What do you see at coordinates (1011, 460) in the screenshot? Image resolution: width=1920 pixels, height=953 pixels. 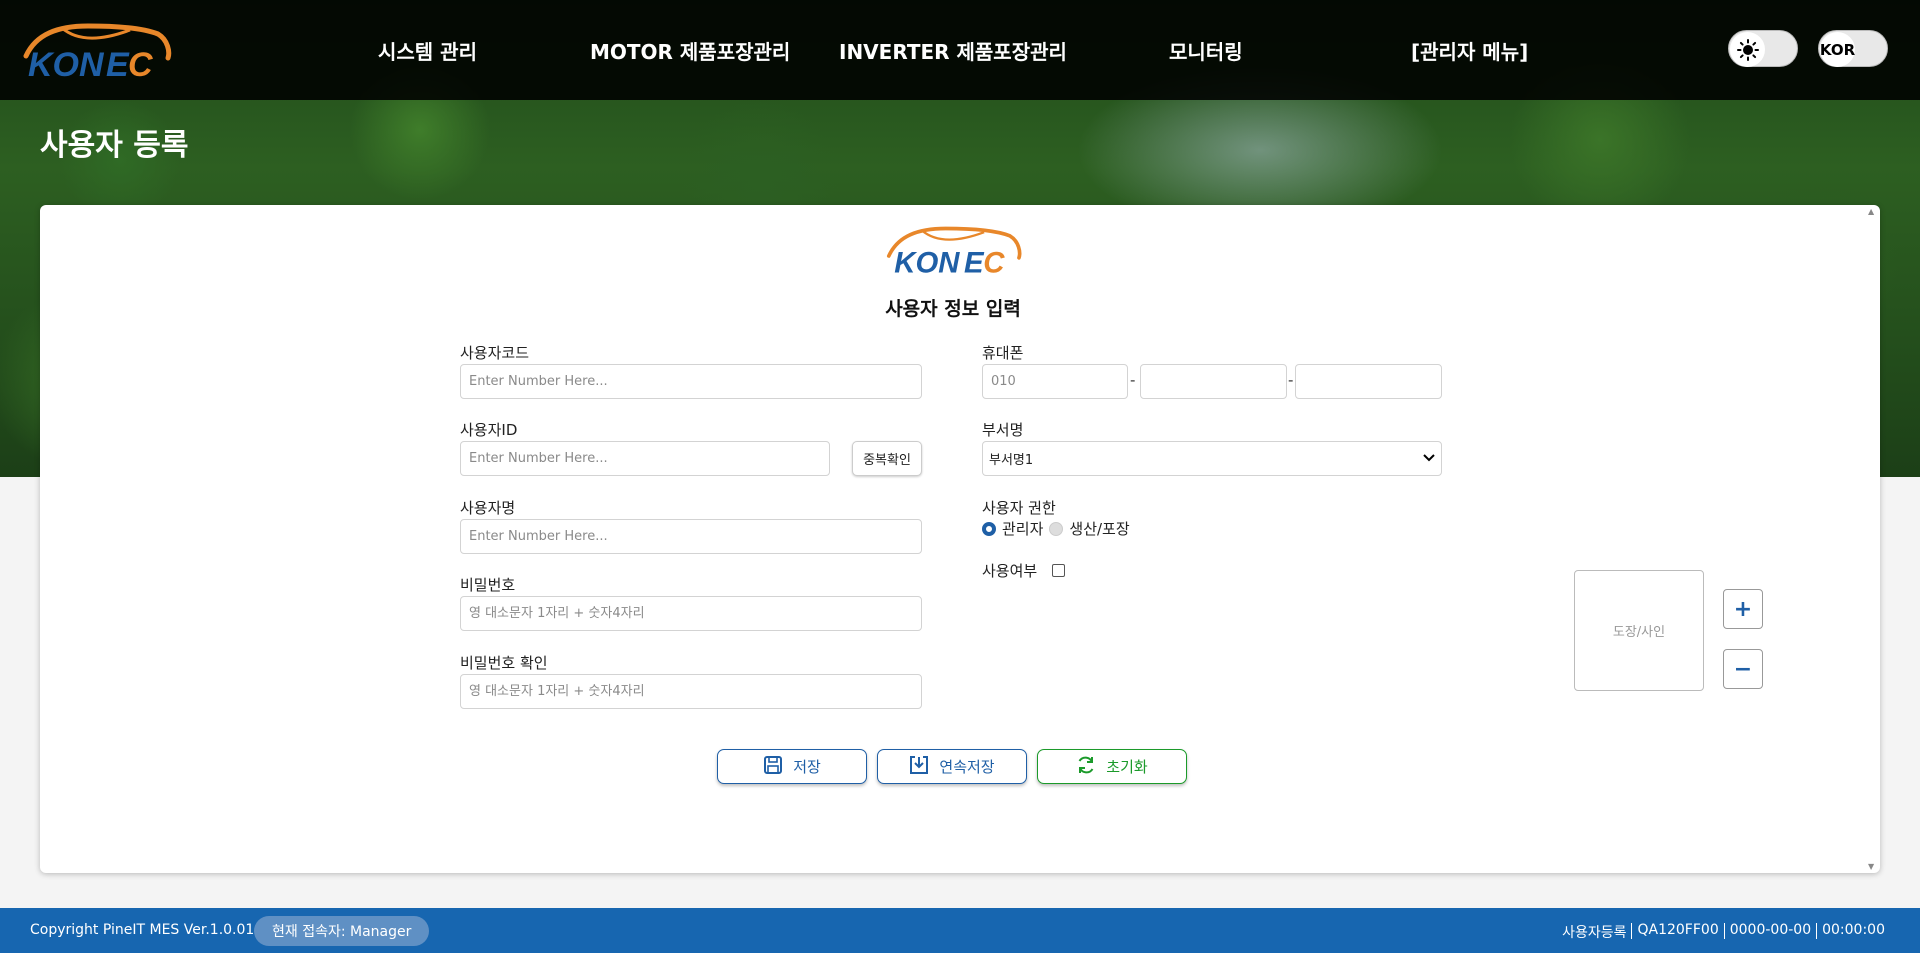 I see `department-selected: 부서명1` at bounding box center [1011, 460].